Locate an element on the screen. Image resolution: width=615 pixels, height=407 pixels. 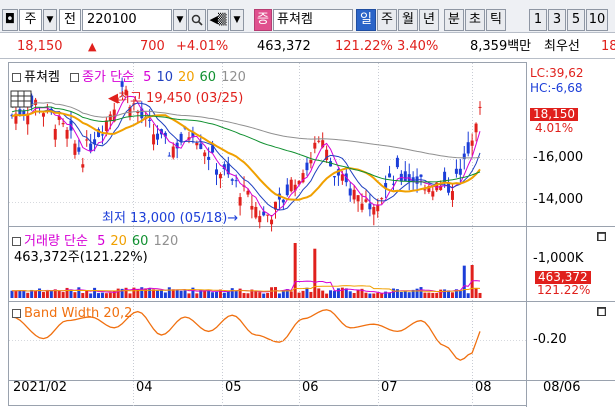
speaker-icon: ◀▒ is located at coordinates (218, 20).